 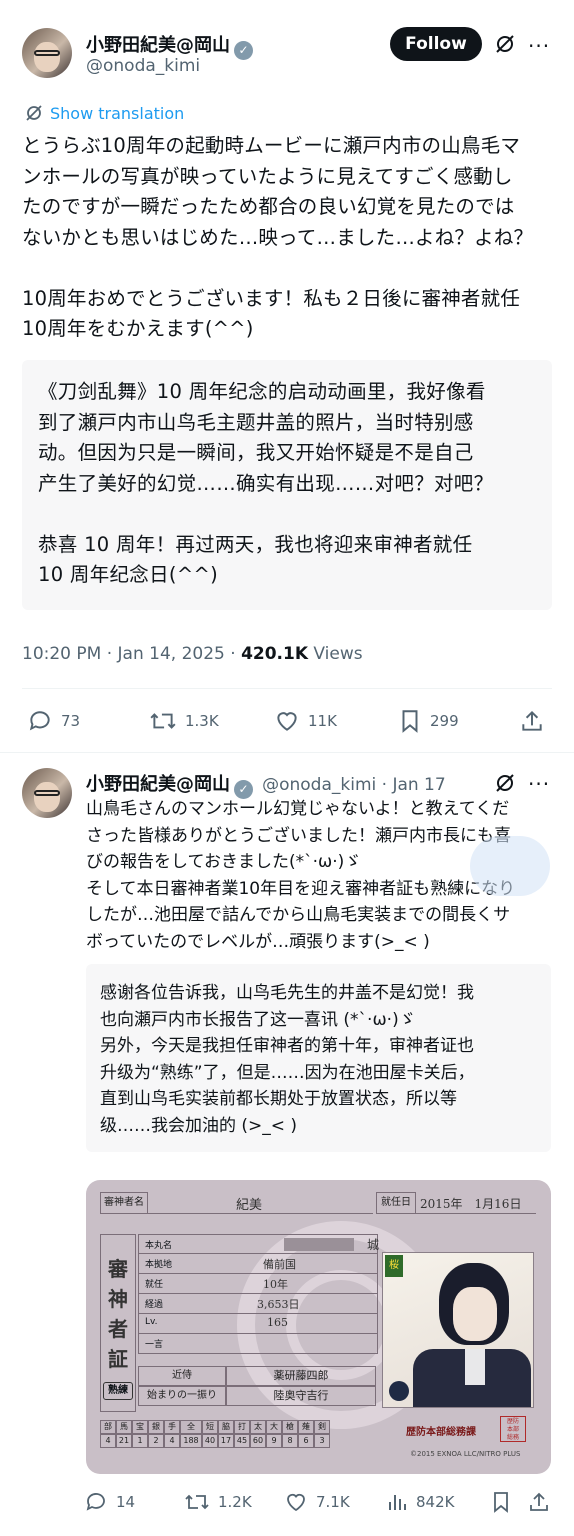 What do you see at coordinates (335, 654) in the screenshot?
I see `views-label: Views` at bounding box center [335, 654].